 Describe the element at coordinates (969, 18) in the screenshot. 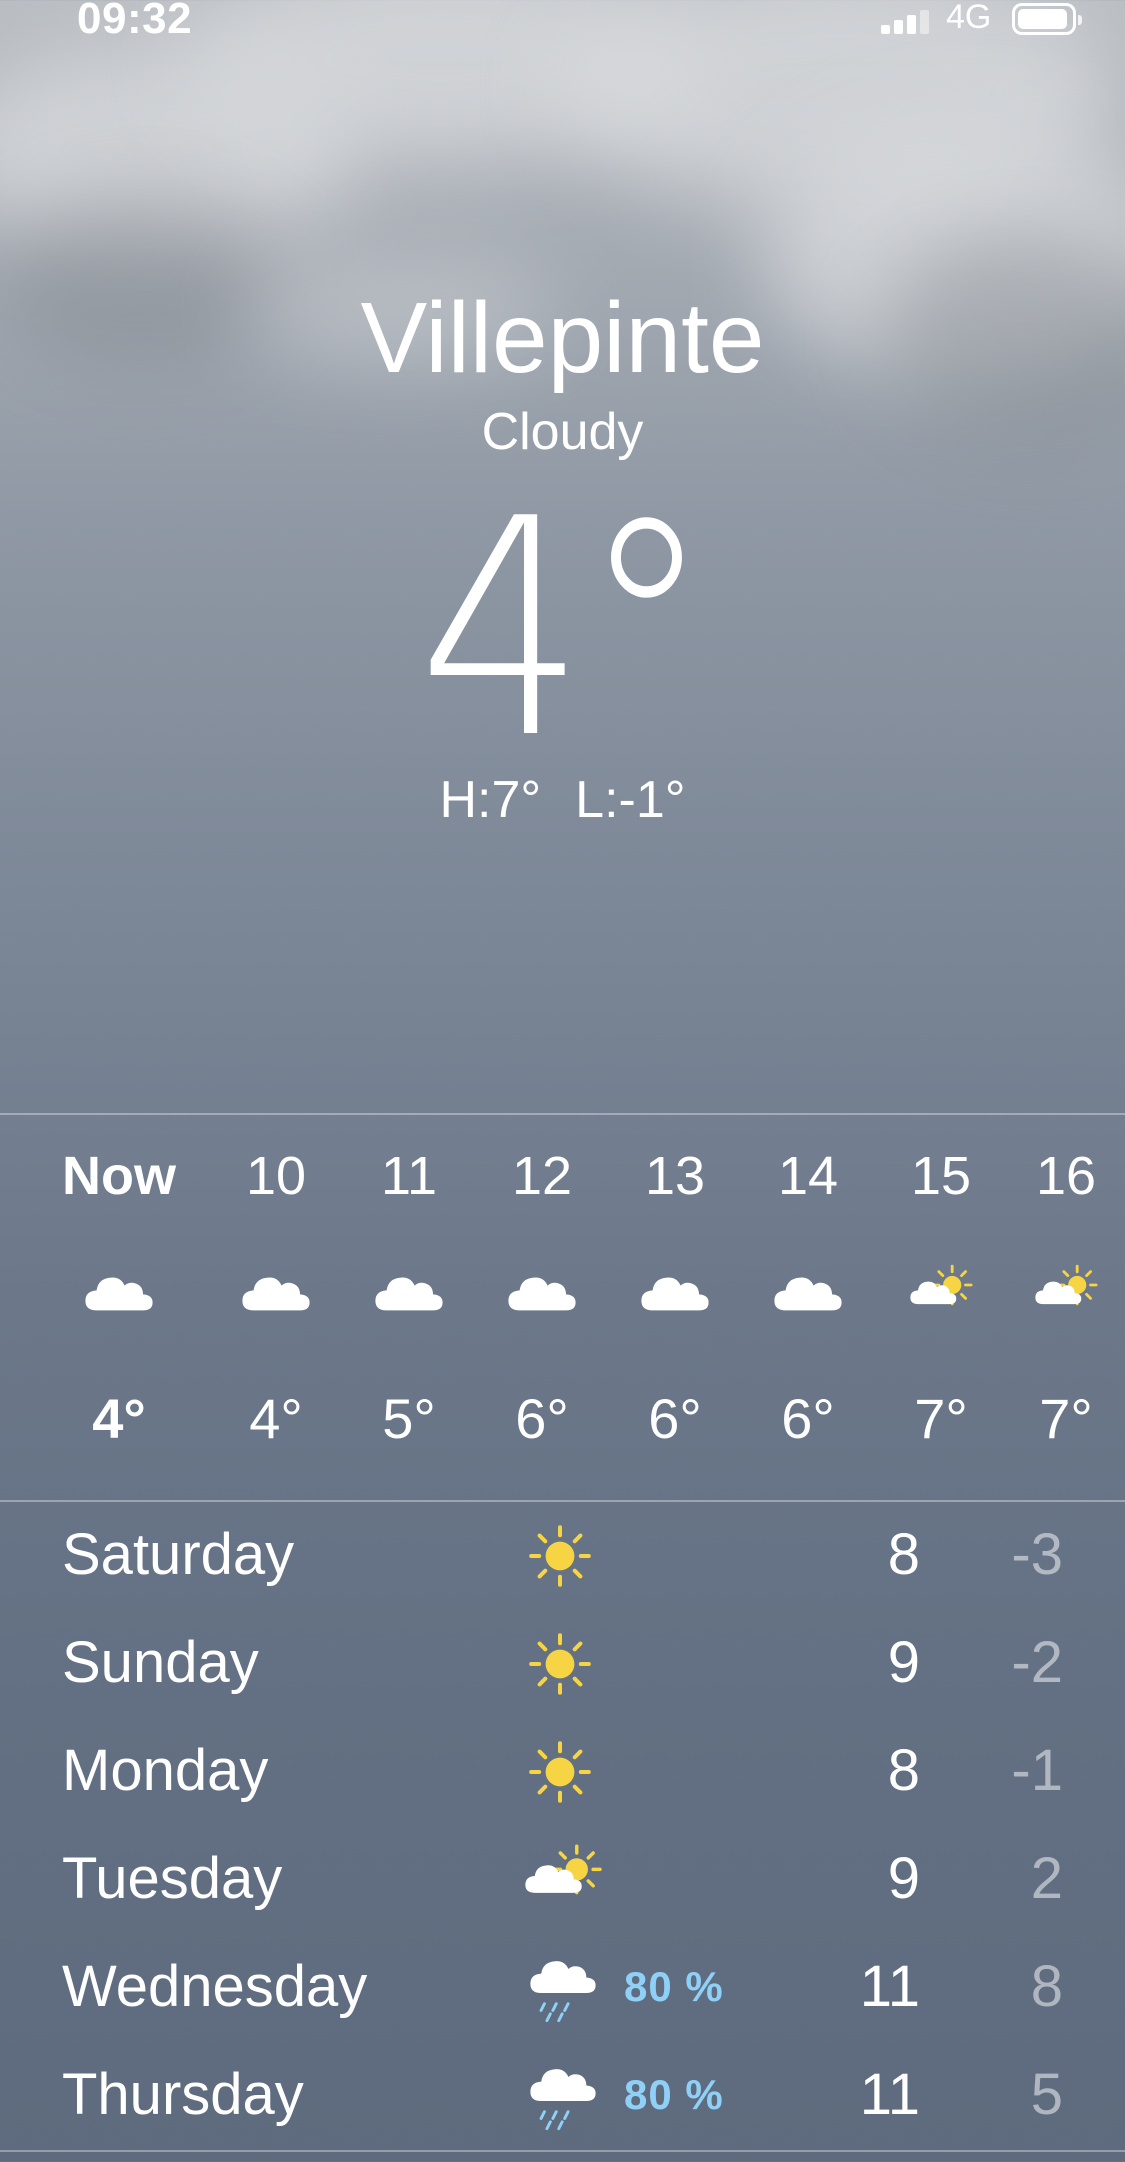

I see `network-type: 4G` at that location.